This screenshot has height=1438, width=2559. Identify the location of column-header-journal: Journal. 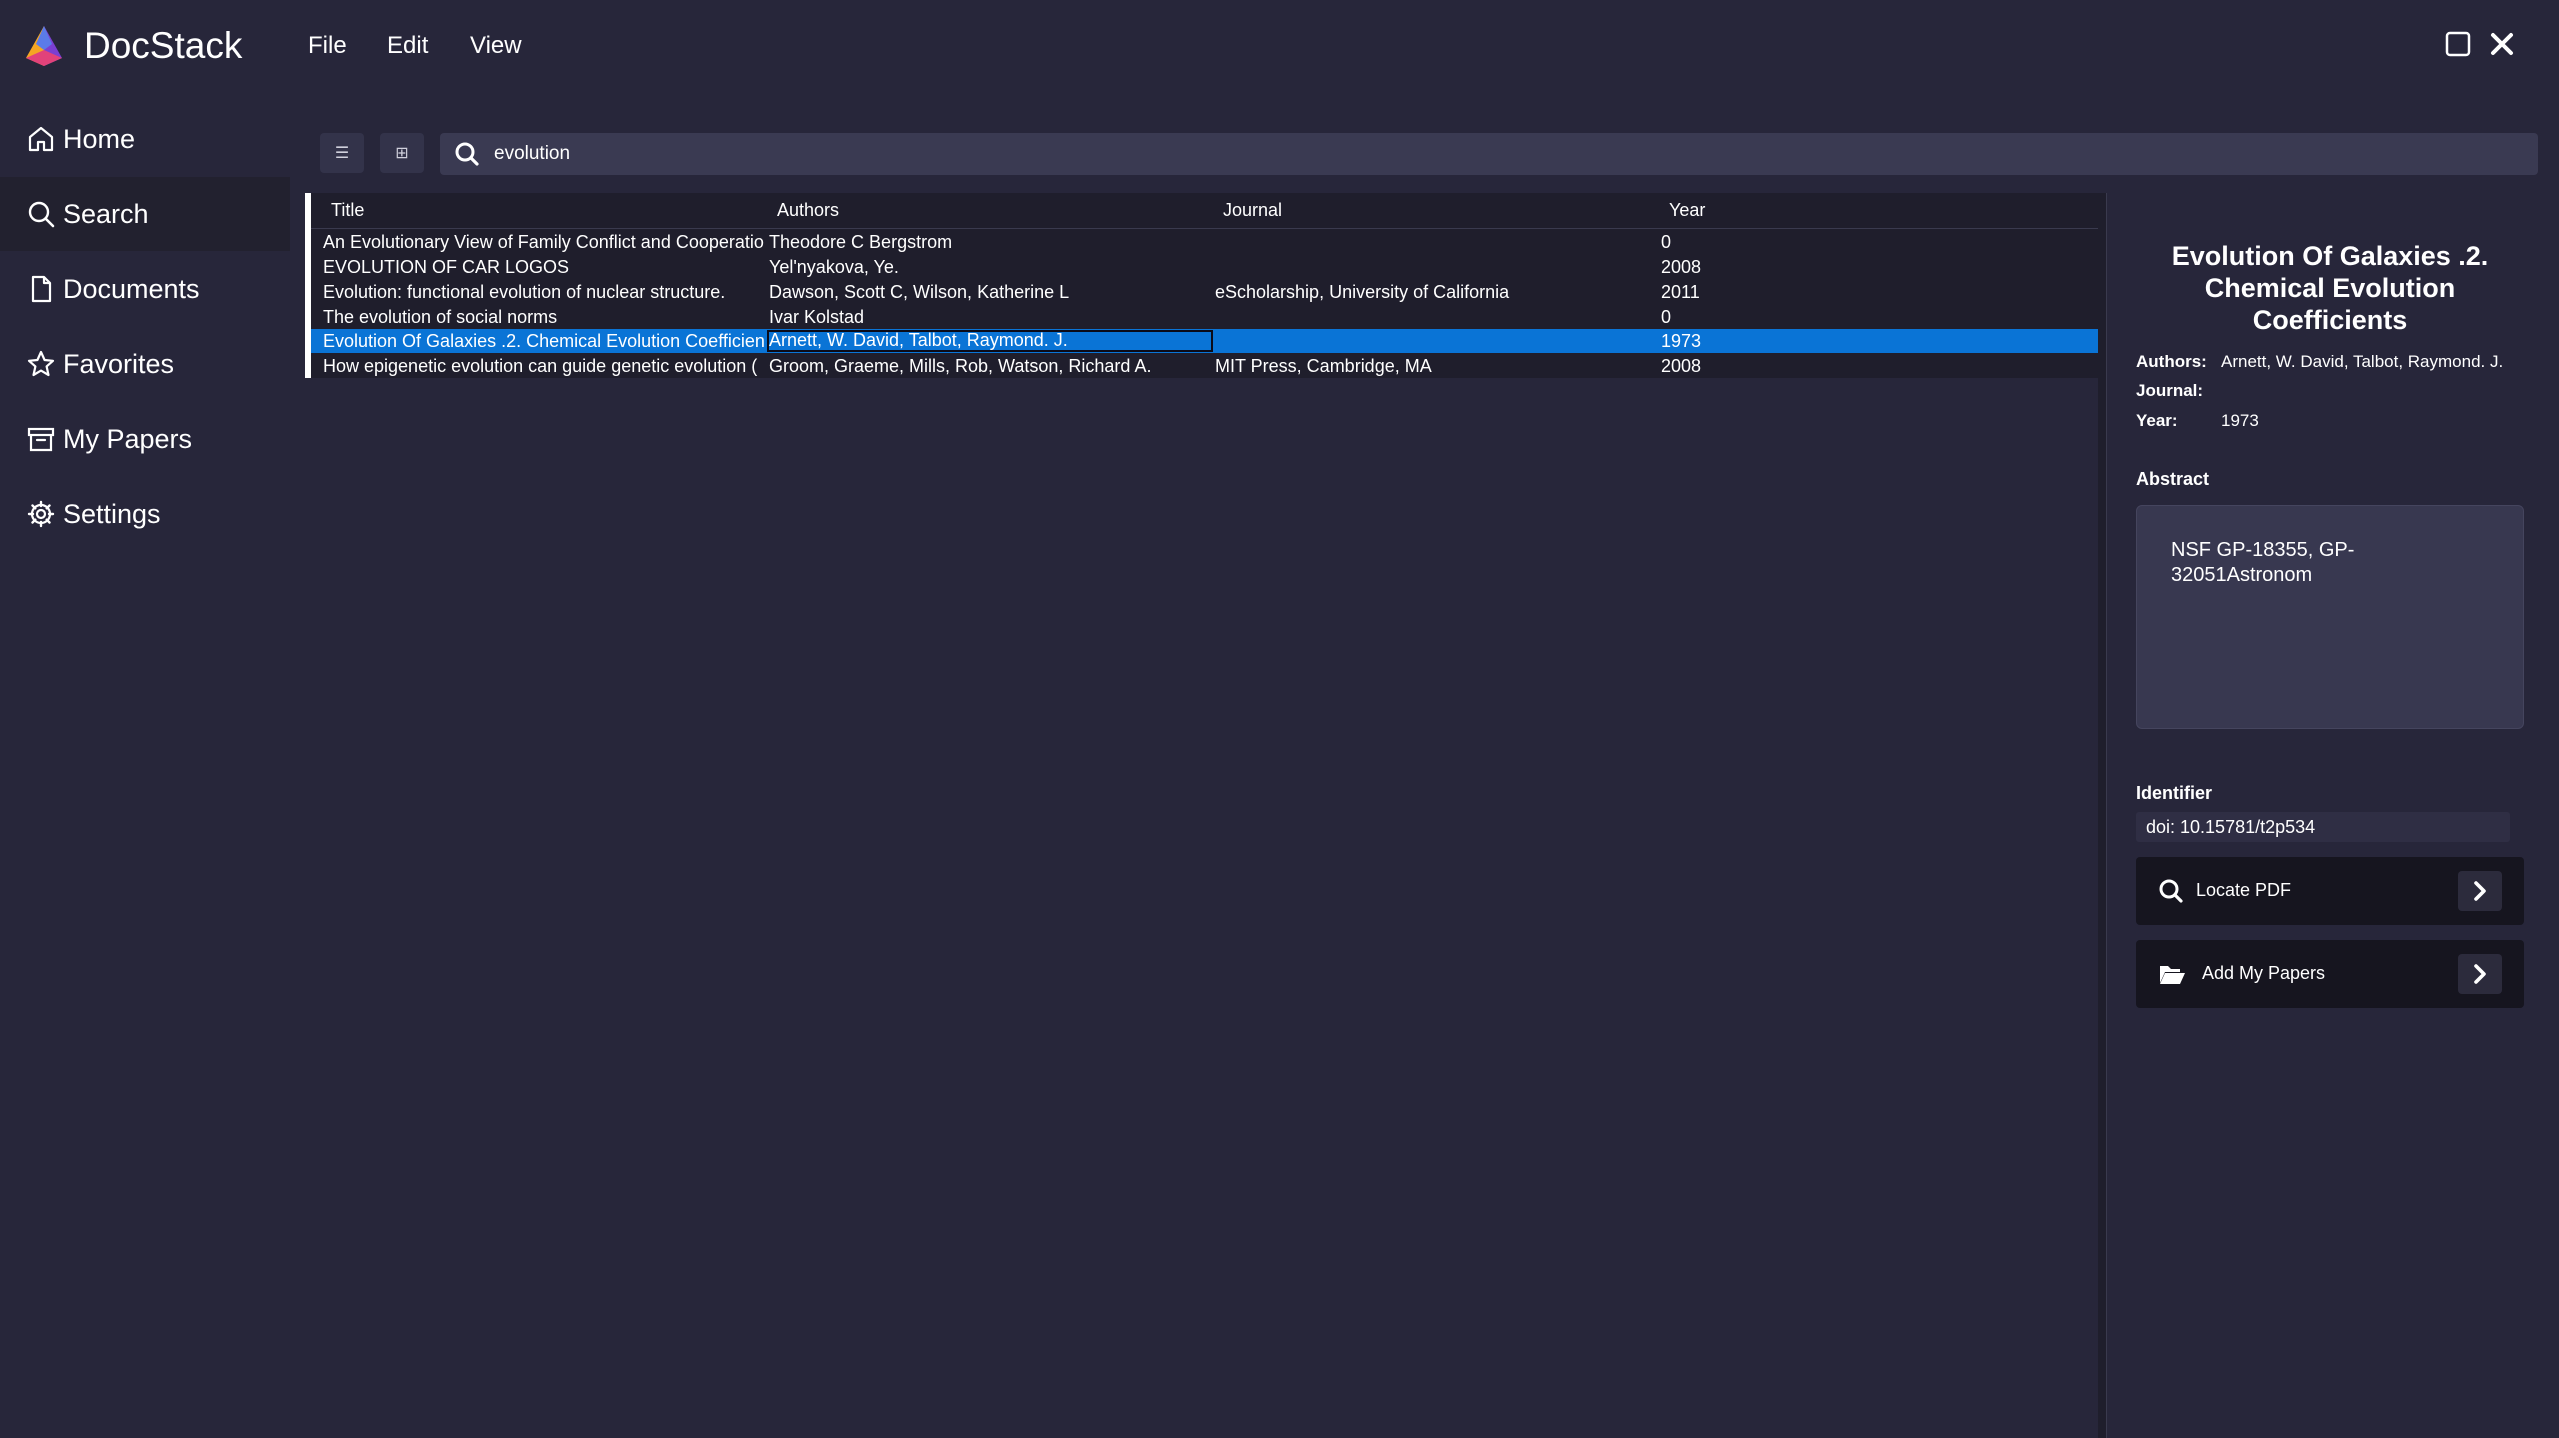
(1252, 210).